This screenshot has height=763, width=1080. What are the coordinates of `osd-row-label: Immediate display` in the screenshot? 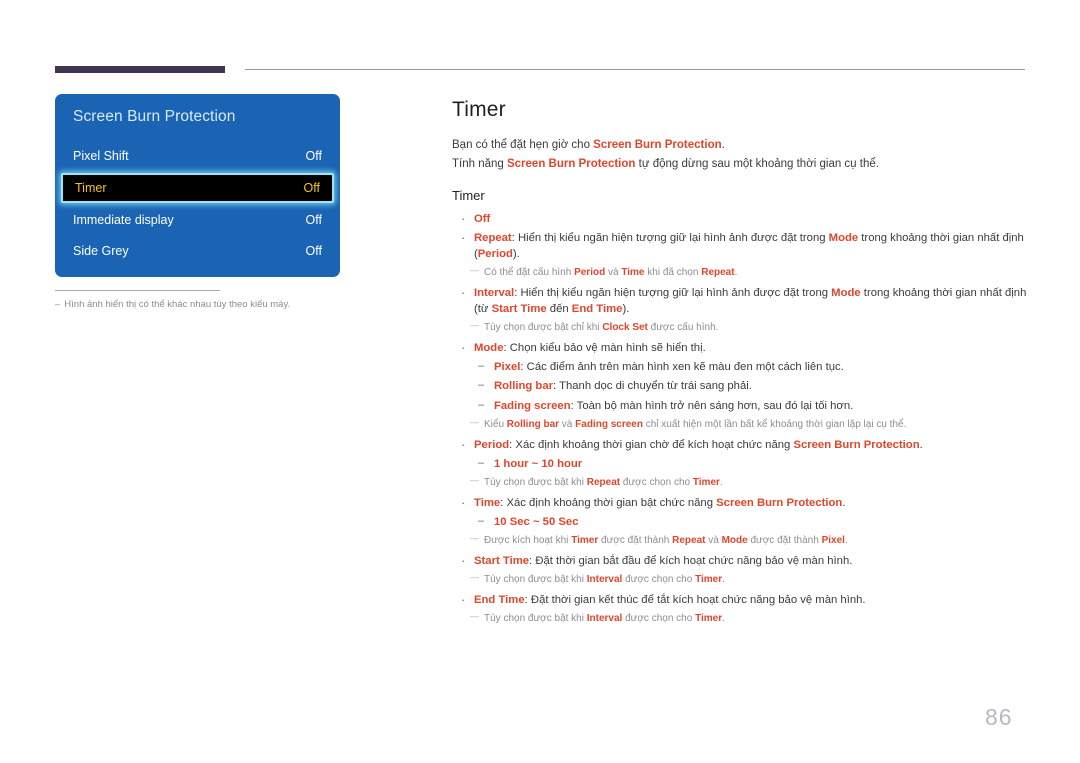 It's located at (123, 220).